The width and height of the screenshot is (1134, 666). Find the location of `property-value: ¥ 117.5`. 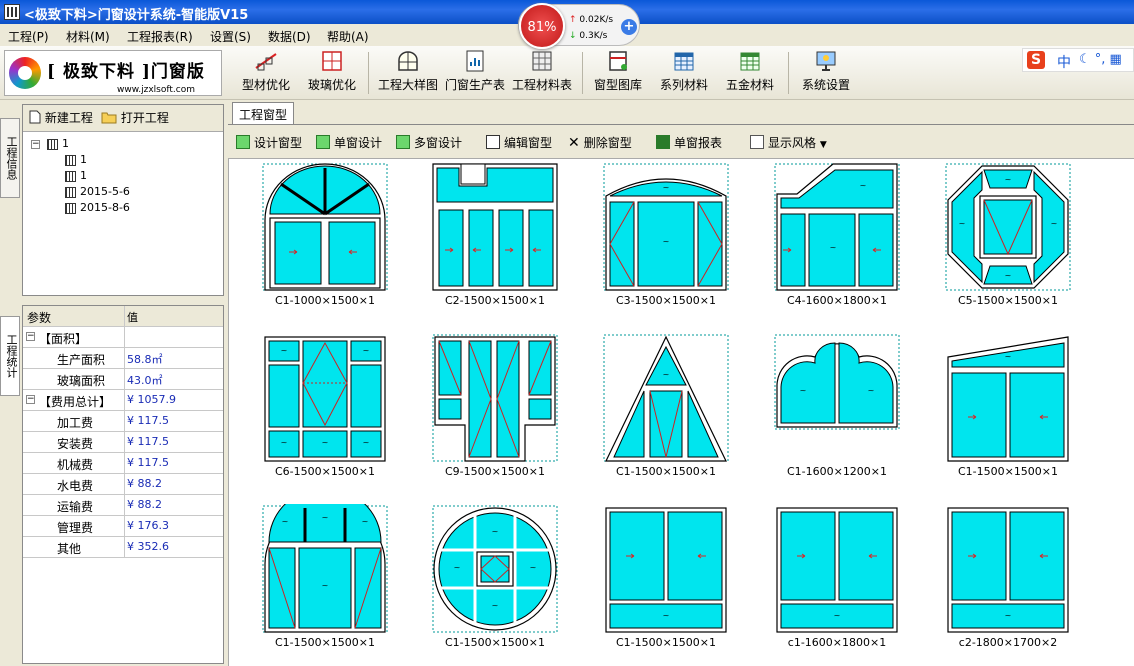

property-value: ¥ 117.5 is located at coordinates (148, 420).